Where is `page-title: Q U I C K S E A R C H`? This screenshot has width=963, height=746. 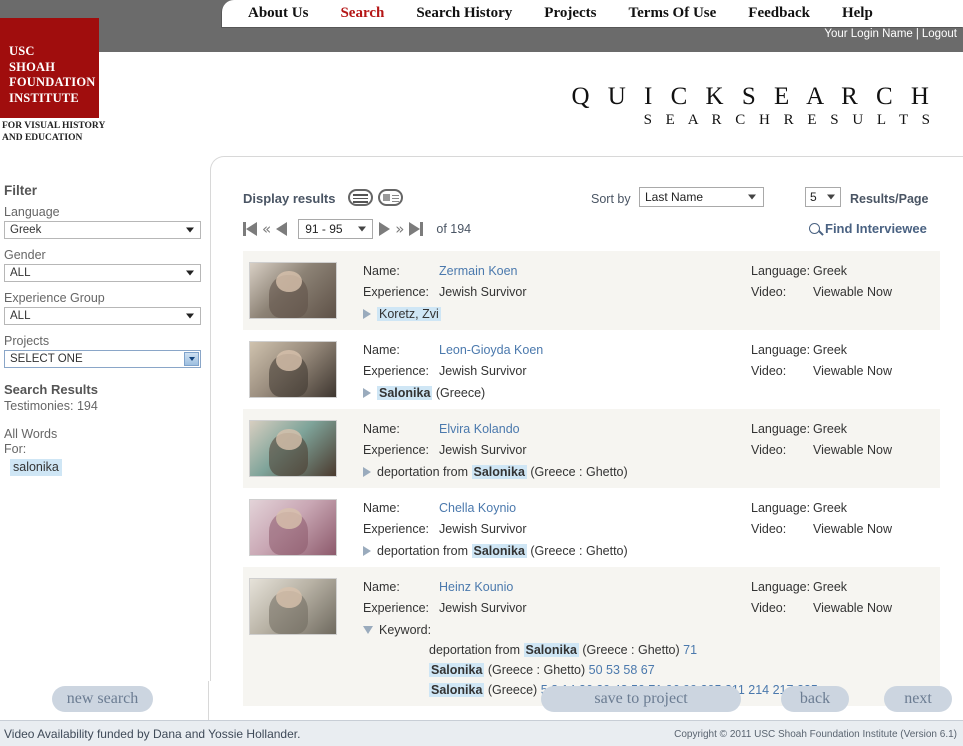 page-title: Q U I C K S E A R C H is located at coordinates (753, 96).